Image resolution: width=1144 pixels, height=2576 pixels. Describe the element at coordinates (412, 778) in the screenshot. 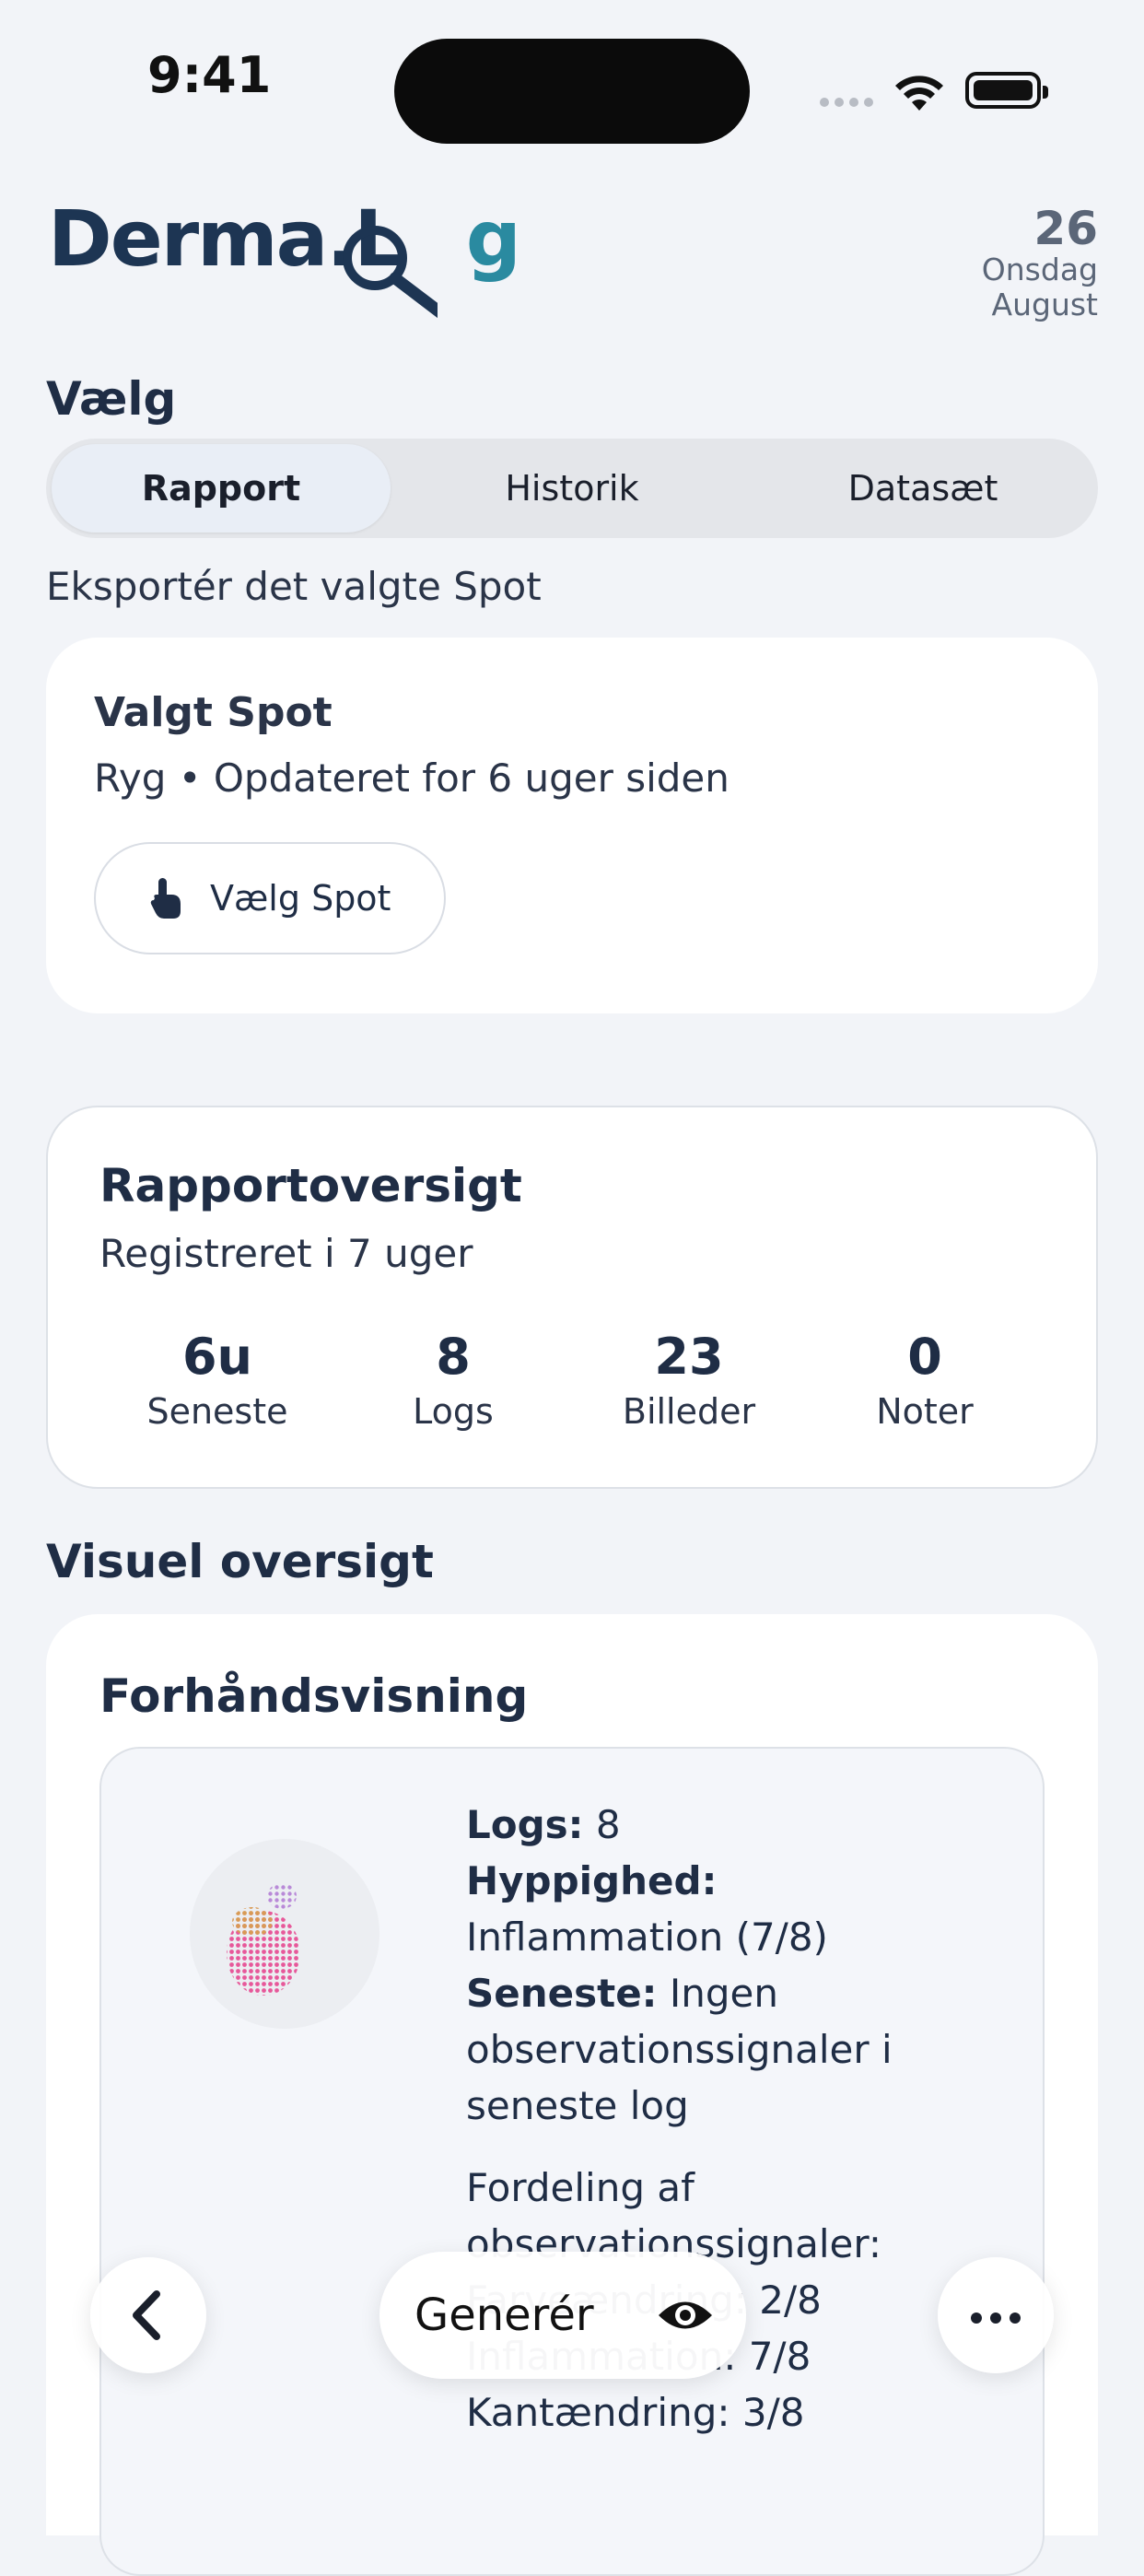

I see `spot-card-subtitle: Ryg • Opdateret for 6 uger siden` at that location.